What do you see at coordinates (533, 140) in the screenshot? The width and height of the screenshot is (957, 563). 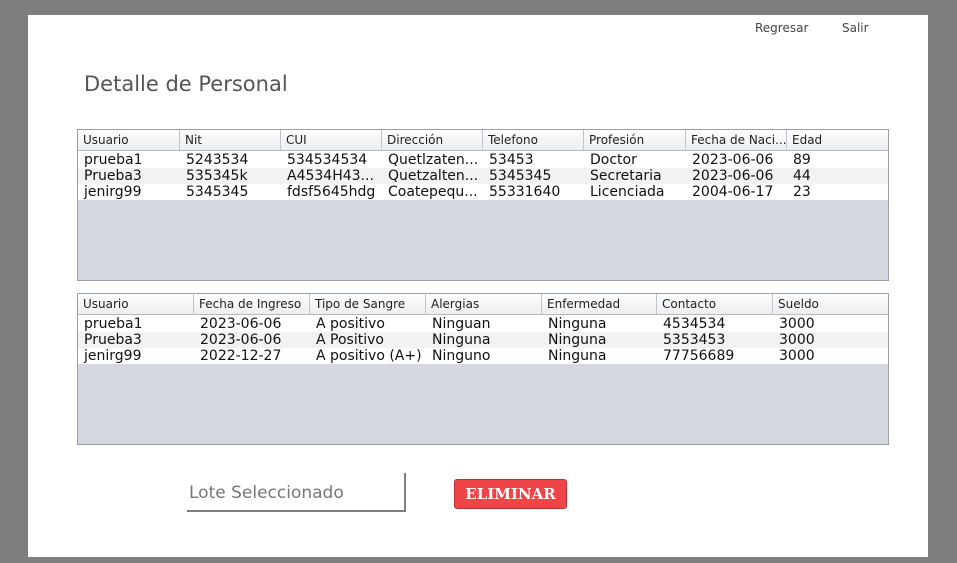 I see `col-header-telefono: Telefono` at bounding box center [533, 140].